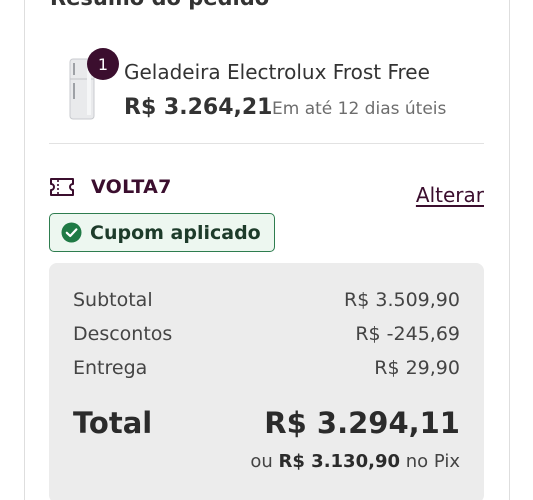 The width and height of the screenshot is (533, 500). Describe the element at coordinates (62, 187) in the screenshot. I see `ticket-icon` at that location.